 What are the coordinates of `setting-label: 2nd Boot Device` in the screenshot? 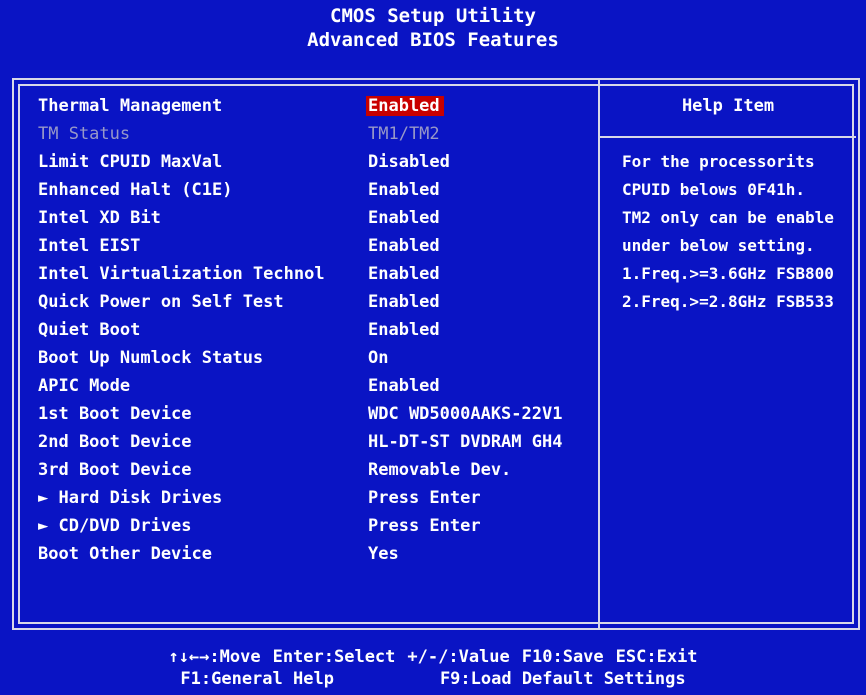 It's located at (115, 442).